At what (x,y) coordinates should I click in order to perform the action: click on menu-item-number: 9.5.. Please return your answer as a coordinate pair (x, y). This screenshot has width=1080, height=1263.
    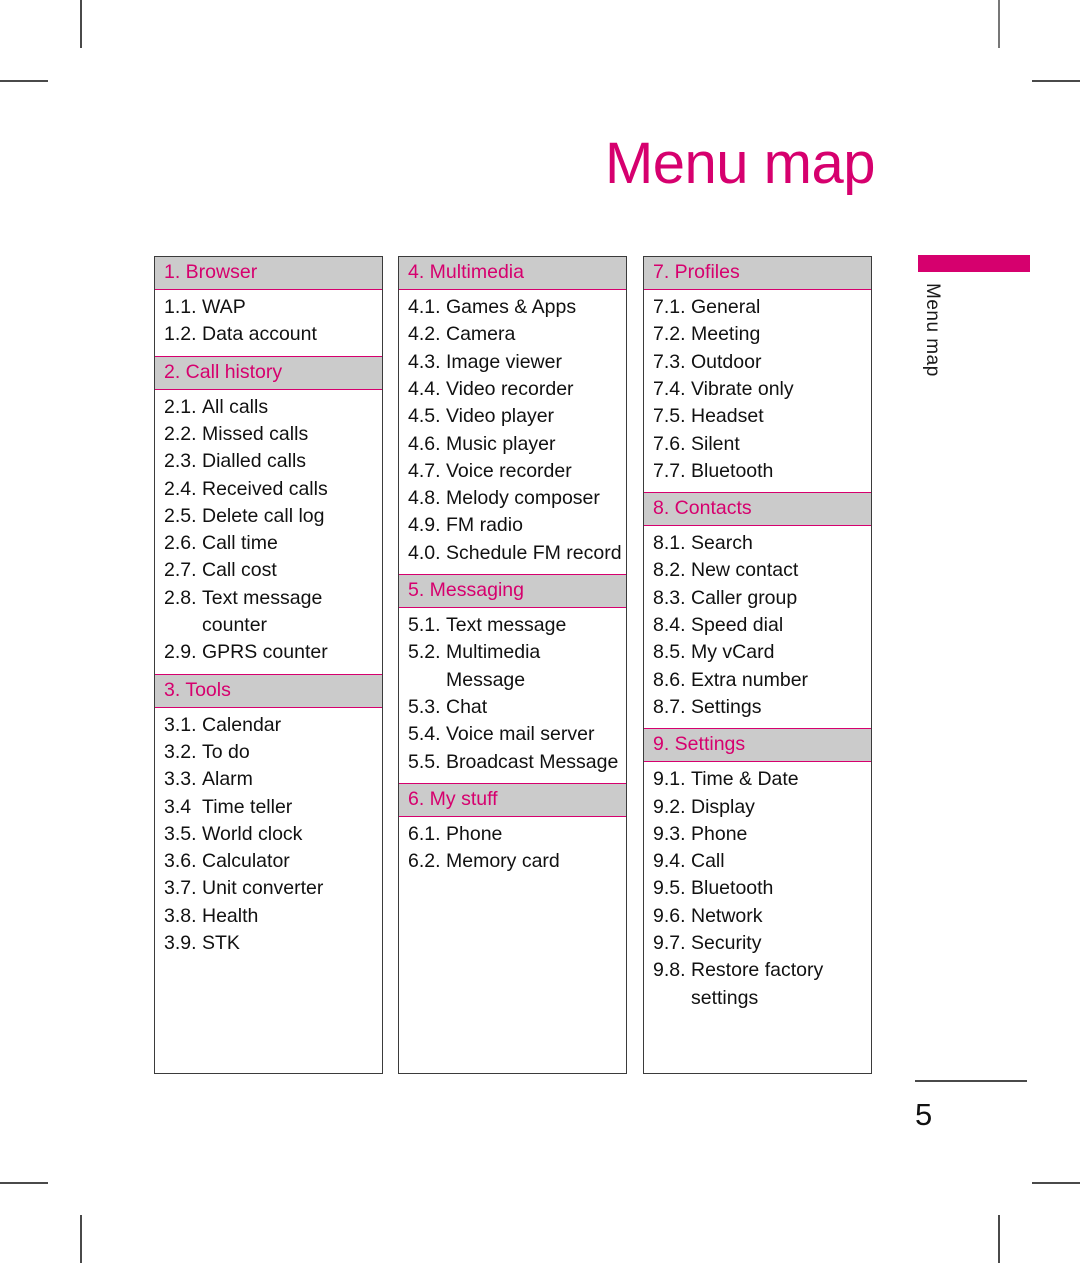
    Looking at the image, I should click on (669, 888).